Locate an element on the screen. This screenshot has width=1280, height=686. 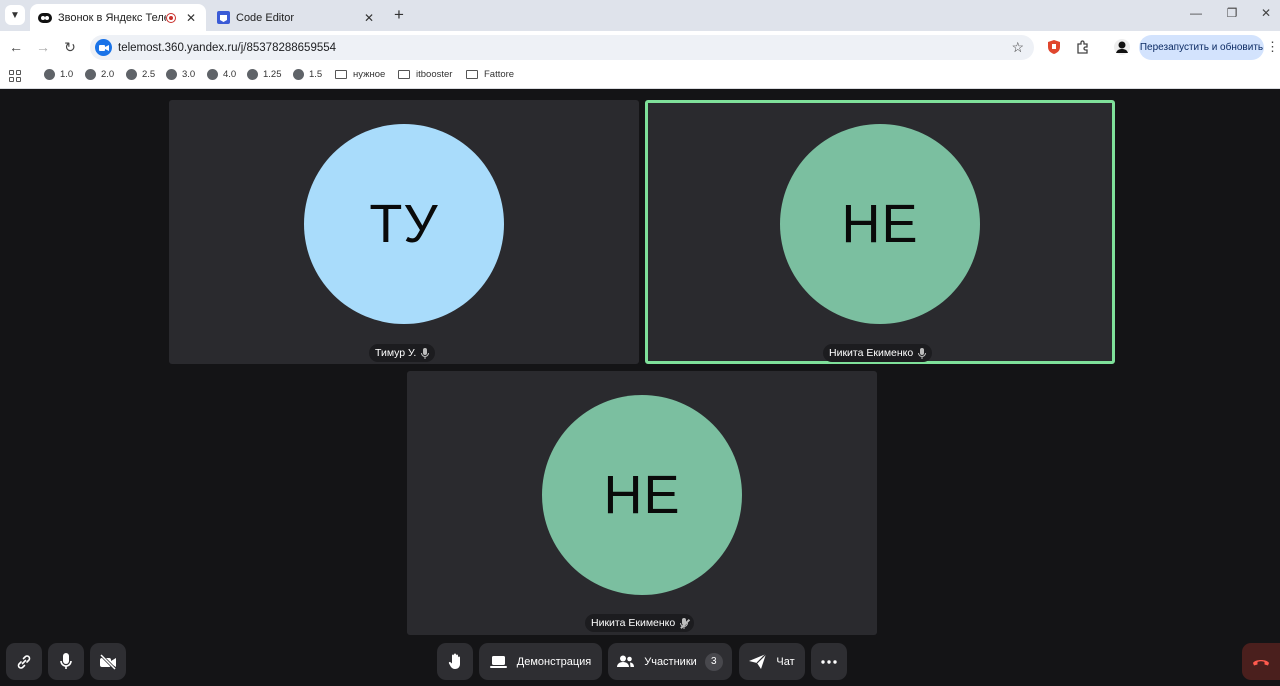
url-text: telemost.360.yandex.ru/j/85378288659554 is located at coordinates (564, 48).